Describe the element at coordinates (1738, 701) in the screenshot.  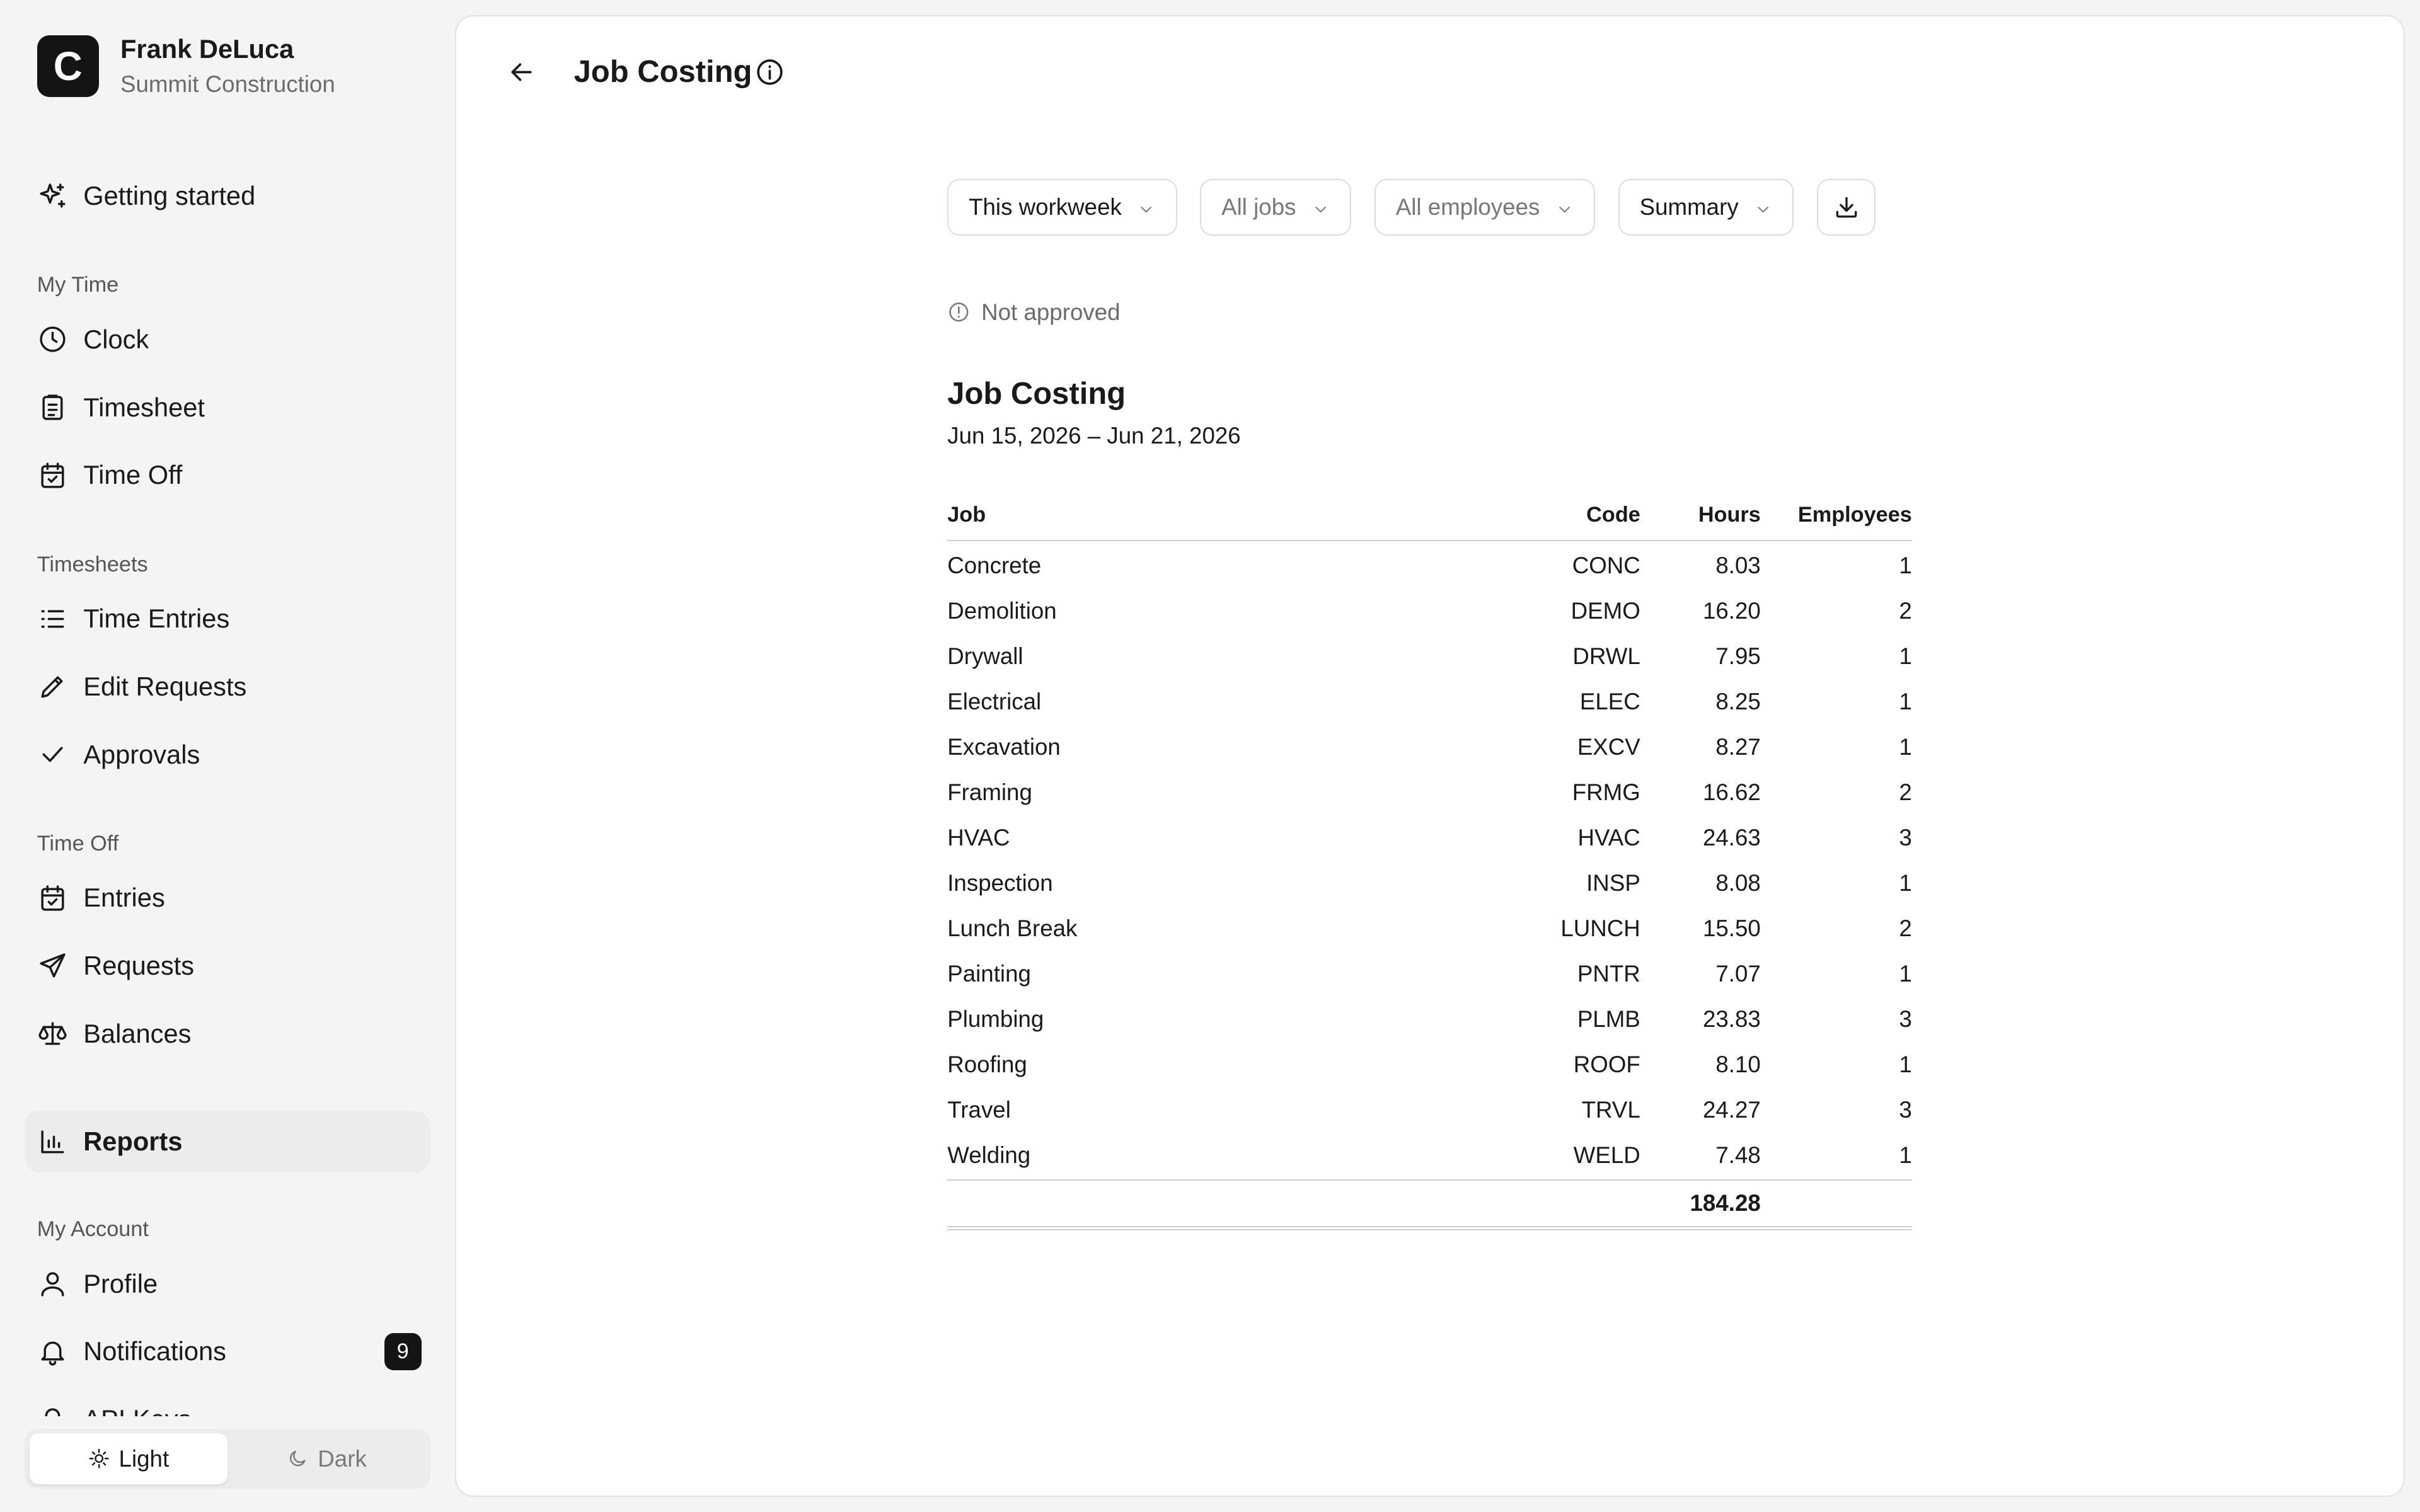
I see `cell-hours: 8.25` at that location.